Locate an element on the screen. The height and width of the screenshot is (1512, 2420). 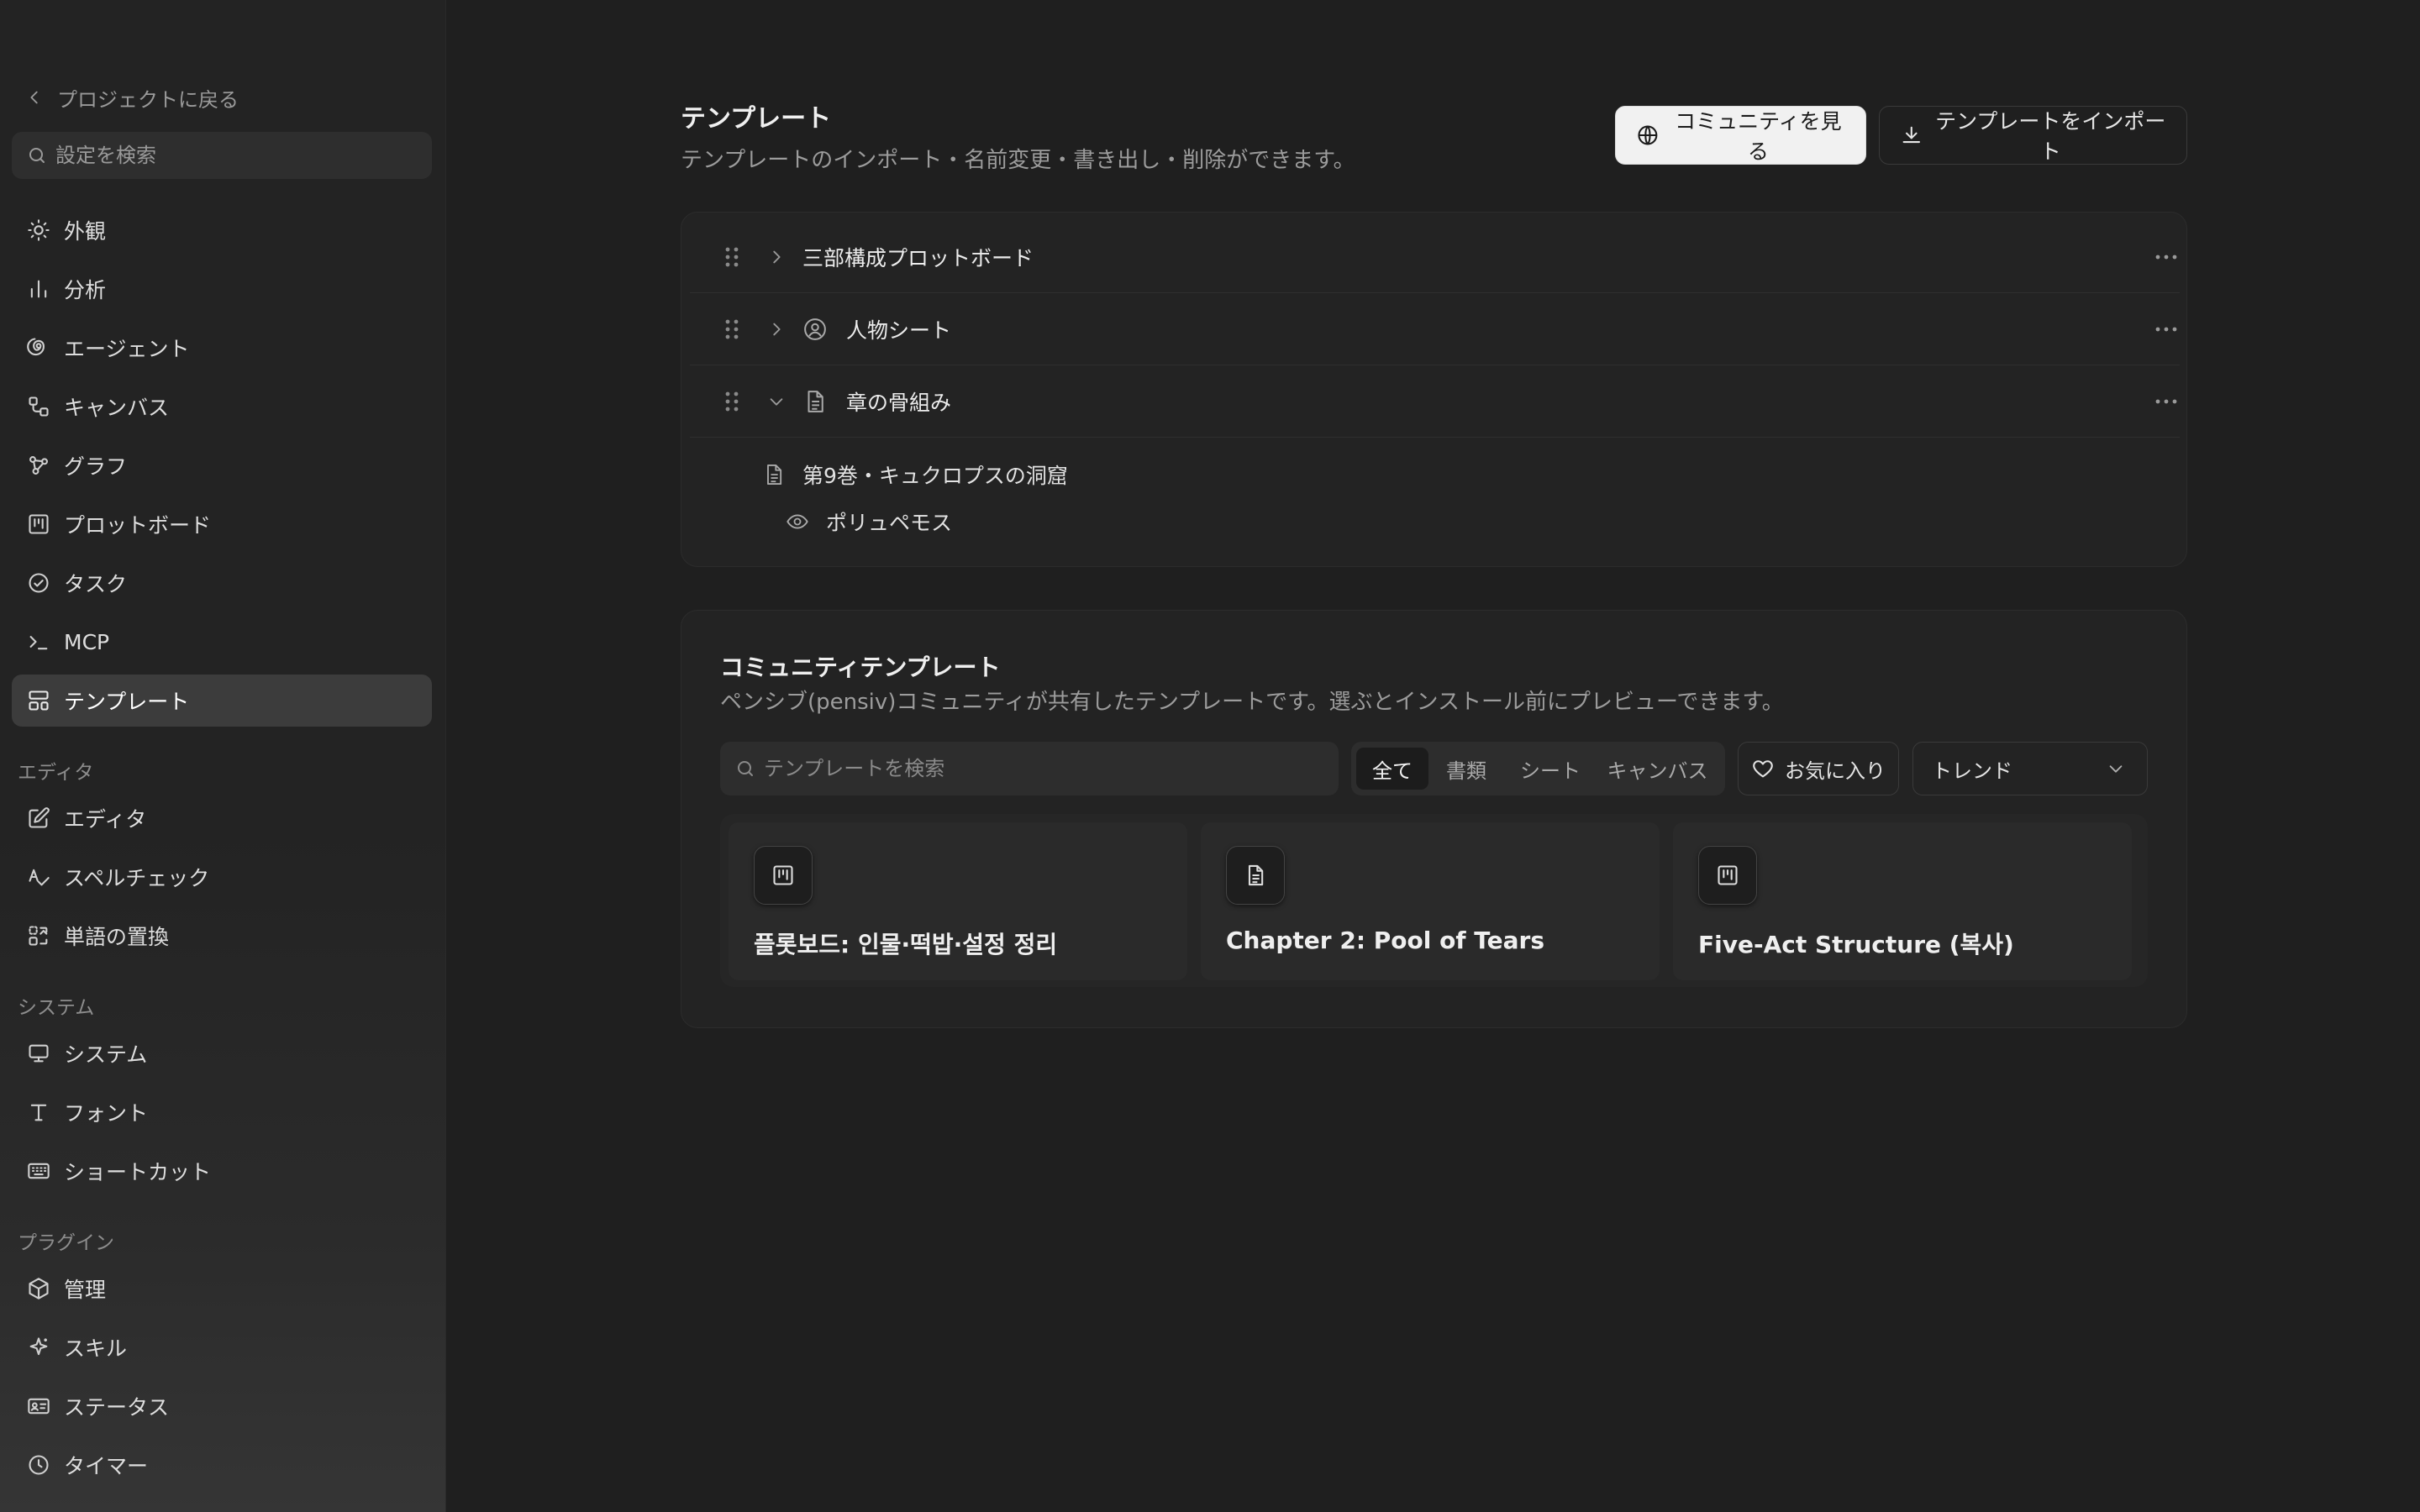
template-row: 人物シート is located at coordinates (1435, 329).